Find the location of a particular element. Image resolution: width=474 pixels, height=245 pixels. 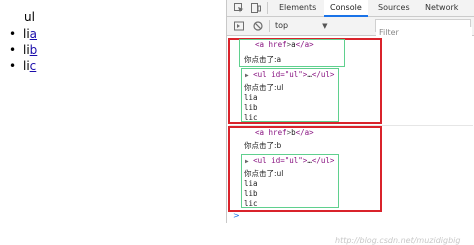

show-sidebar-icon is located at coordinates (239, 26).